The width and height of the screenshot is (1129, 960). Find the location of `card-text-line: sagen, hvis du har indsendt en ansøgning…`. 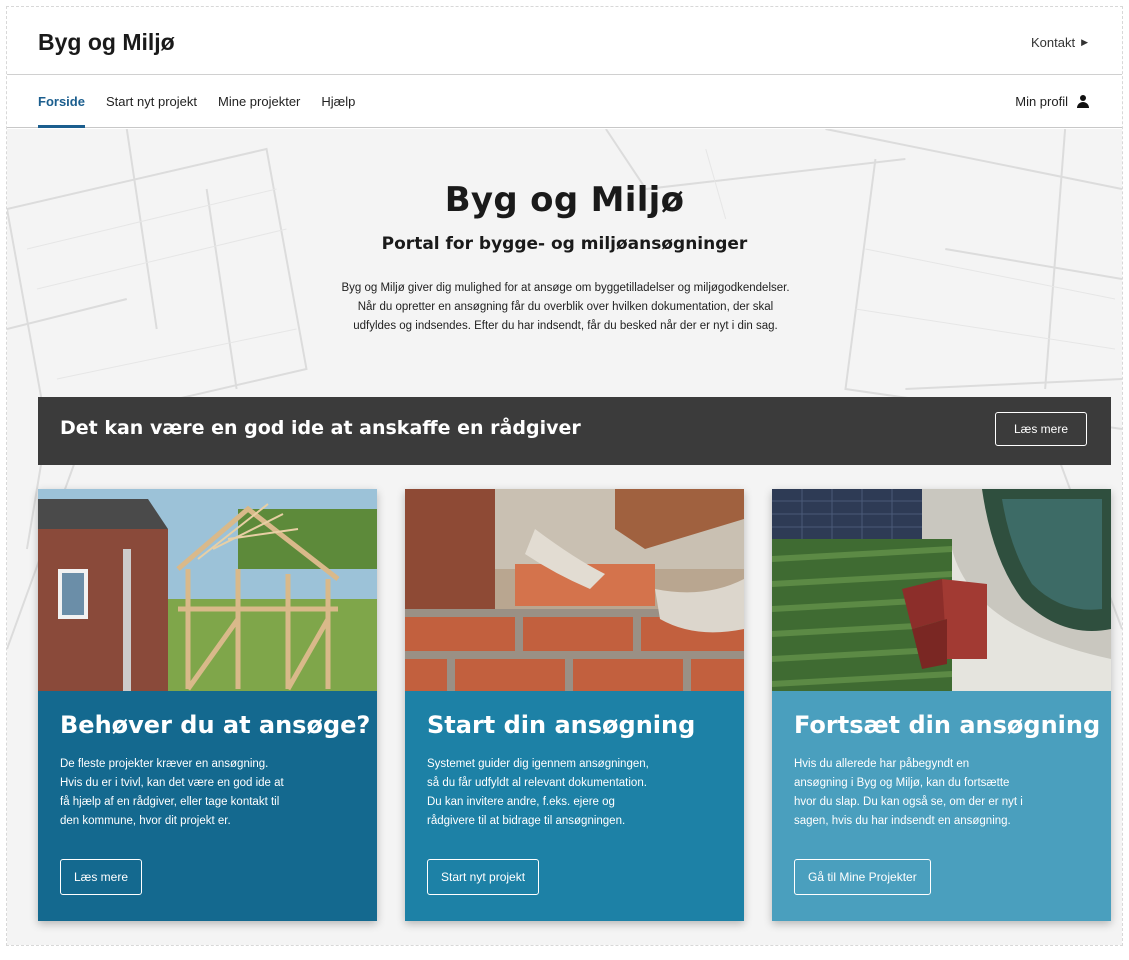

card-text-line: sagen, hvis du har indsendt en ansøgning… is located at coordinates (902, 821).